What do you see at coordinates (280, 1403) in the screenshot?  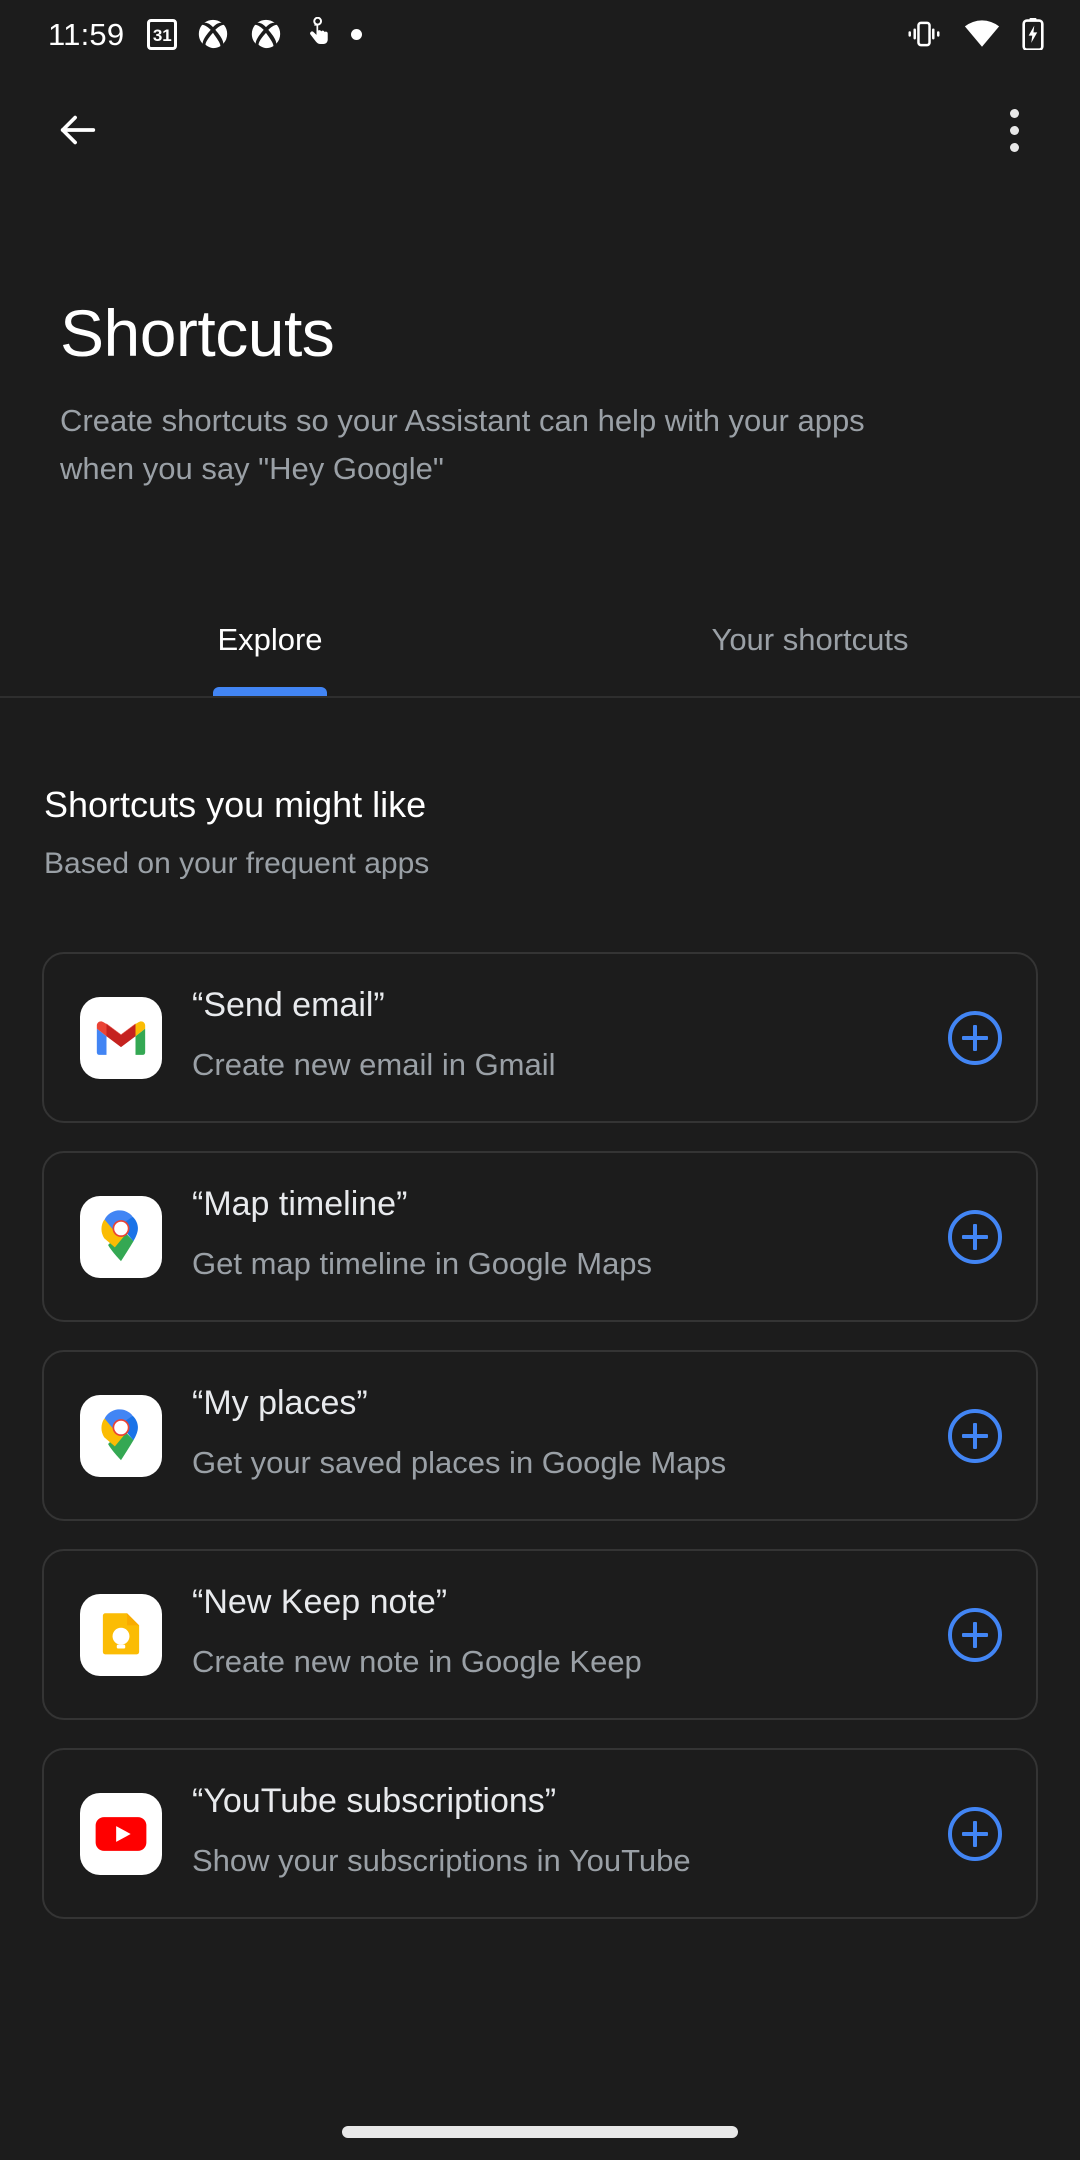 I see `shortcut-title: “My places”` at bounding box center [280, 1403].